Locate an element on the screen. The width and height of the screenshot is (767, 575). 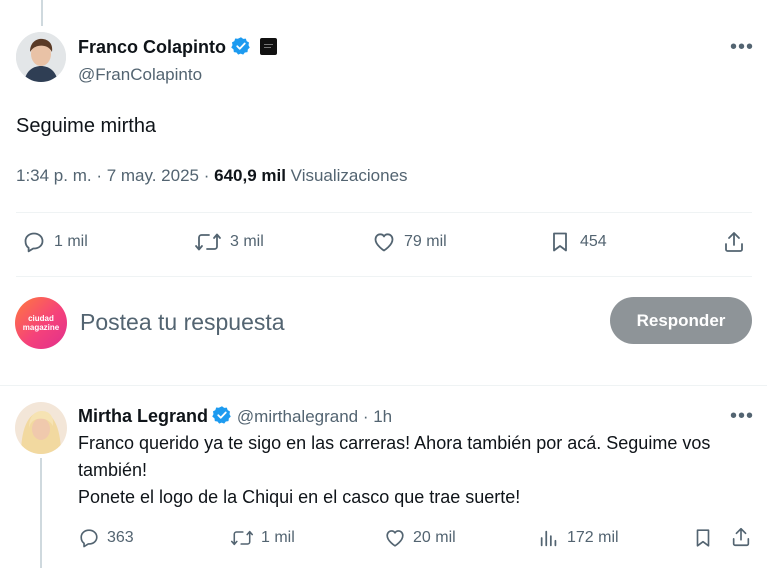
reply-author-avatar is located at coordinates (41, 428).